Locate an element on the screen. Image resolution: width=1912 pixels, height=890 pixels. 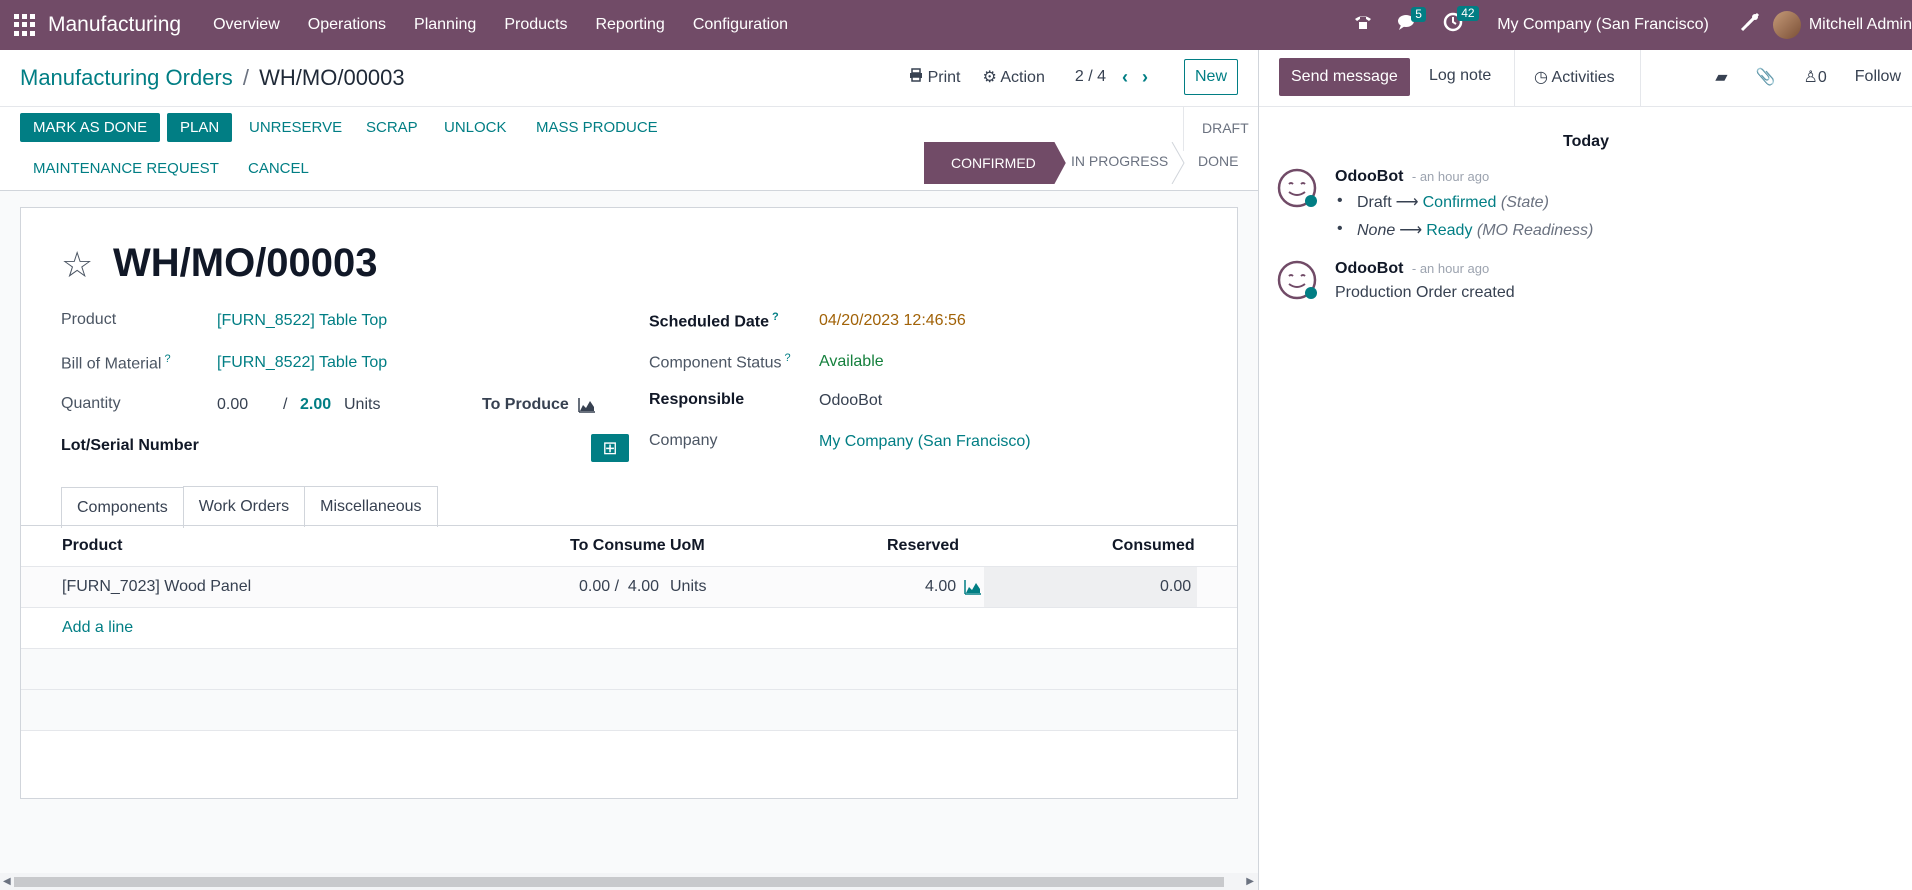
tab-components: Components is located at coordinates (122, 507).